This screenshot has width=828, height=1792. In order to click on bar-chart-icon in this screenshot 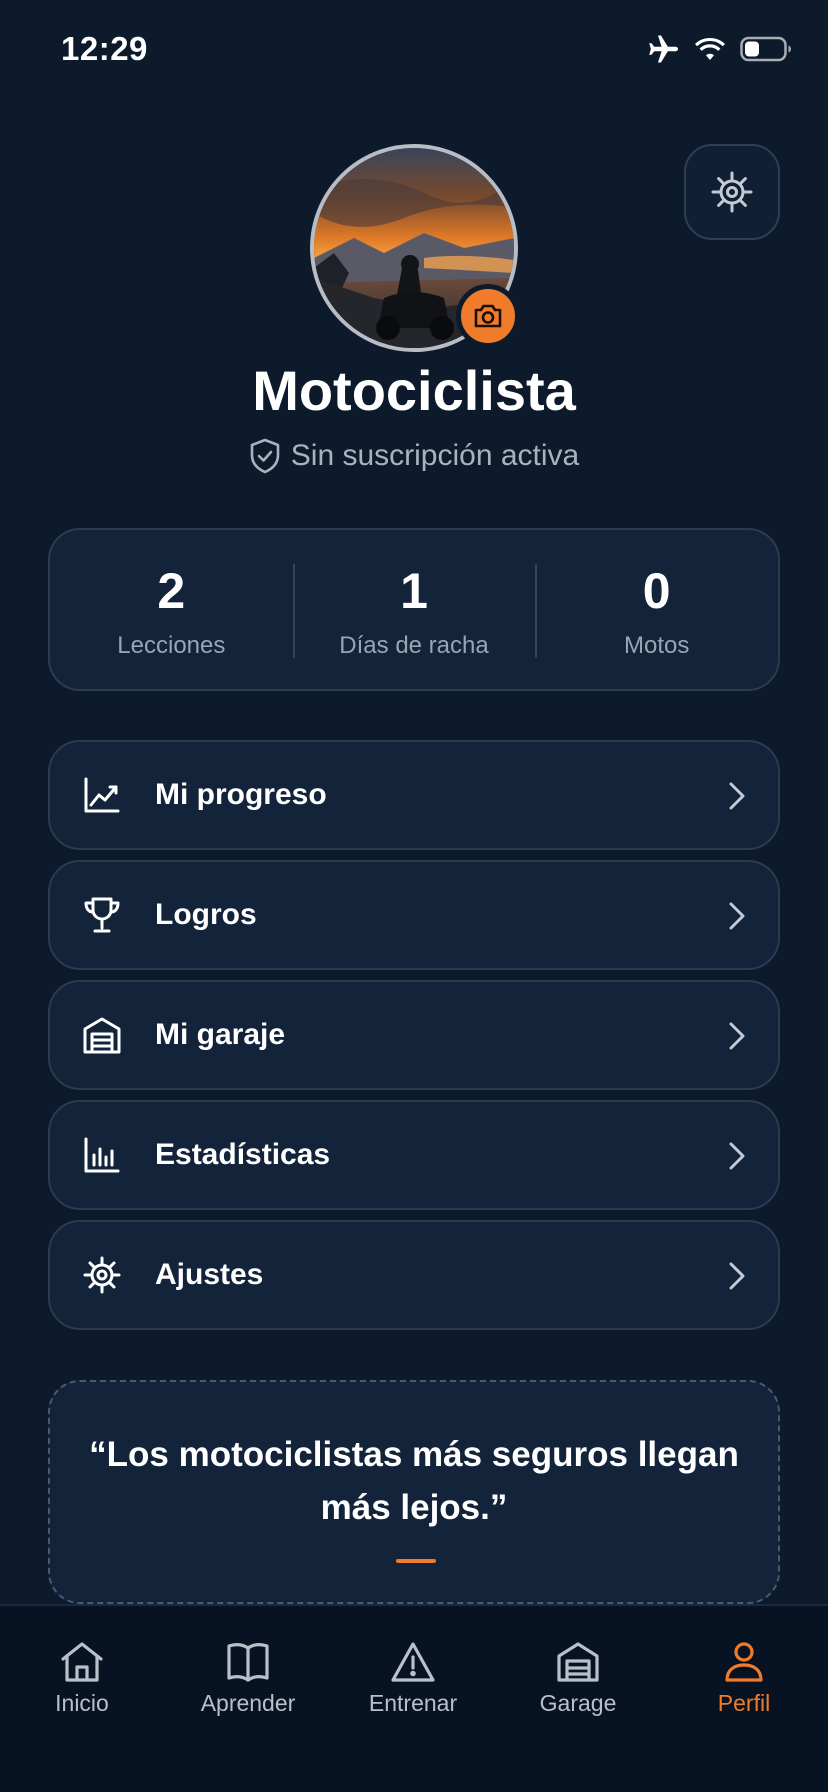, I will do `click(102, 1155)`.